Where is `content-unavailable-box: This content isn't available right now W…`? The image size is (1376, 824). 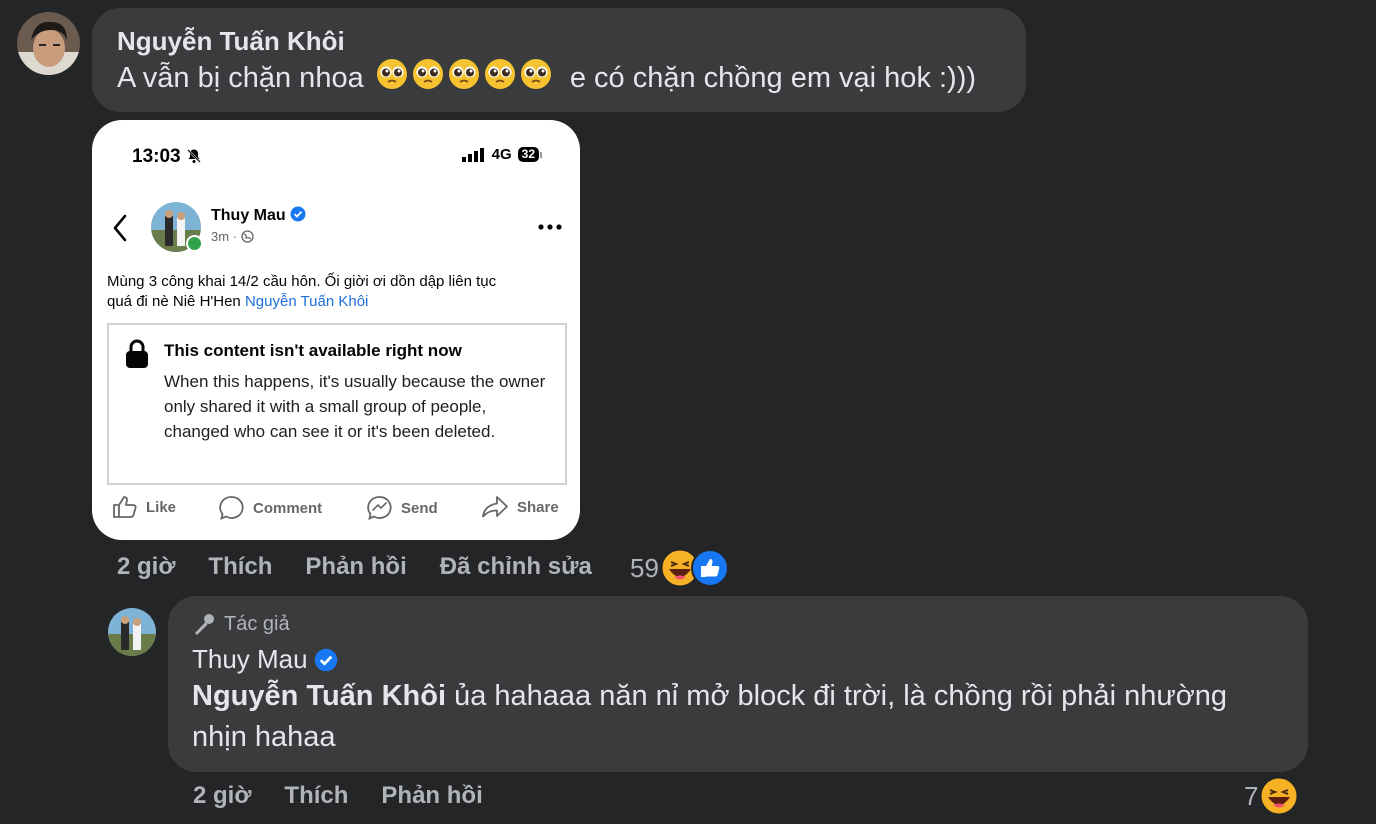 content-unavailable-box: This content isn't available right now W… is located at coordinates (337, 404).